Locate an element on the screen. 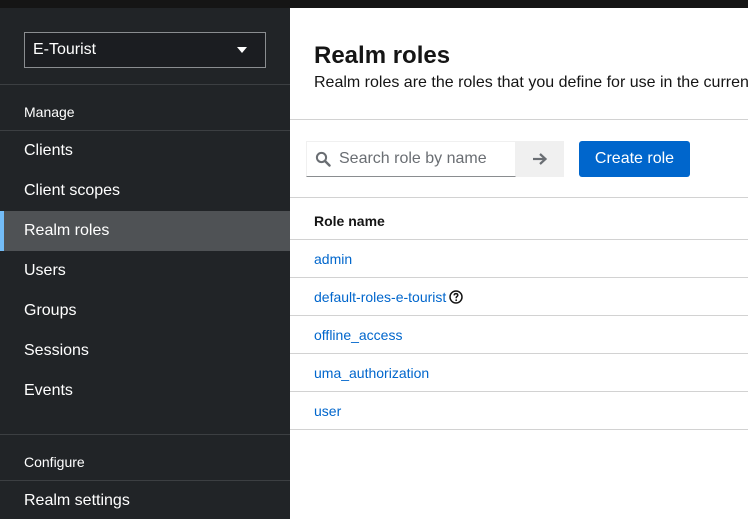 The width and height of the screenshot is (748, 519). role-link-user: user is located at coordinates (327, 411).